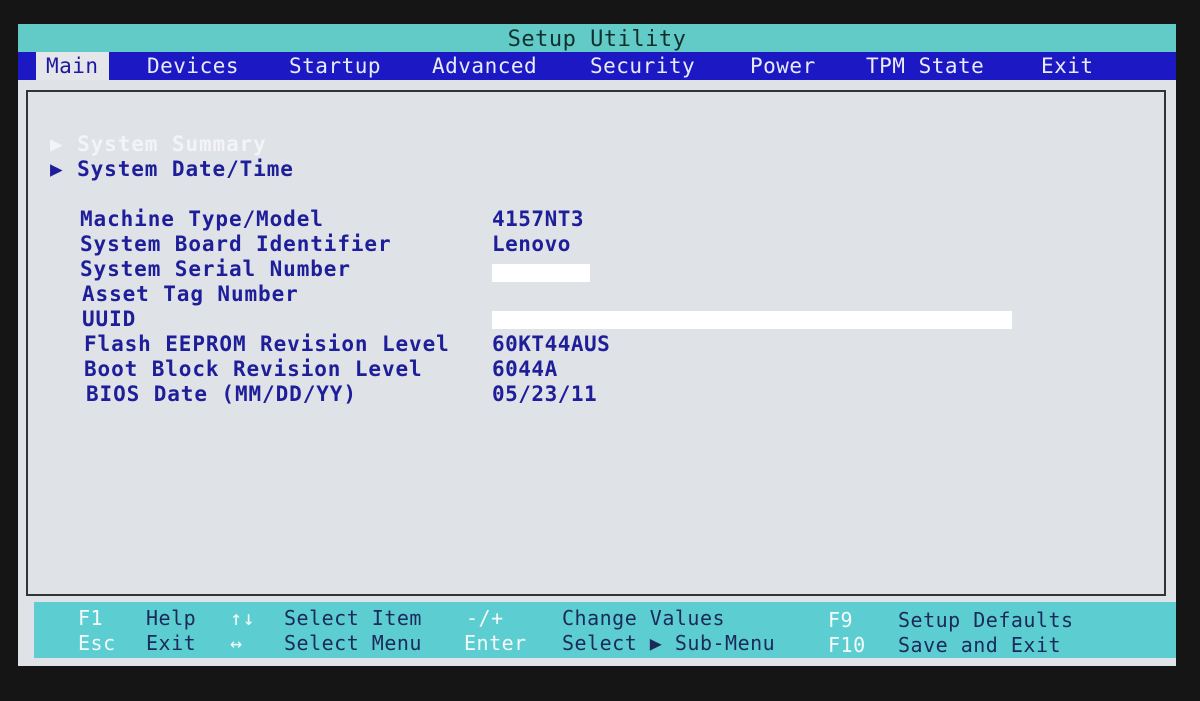 The height and width of the screenshot is (701, 1200). I want to click on key-desc: Select Item, so click(353, 618).